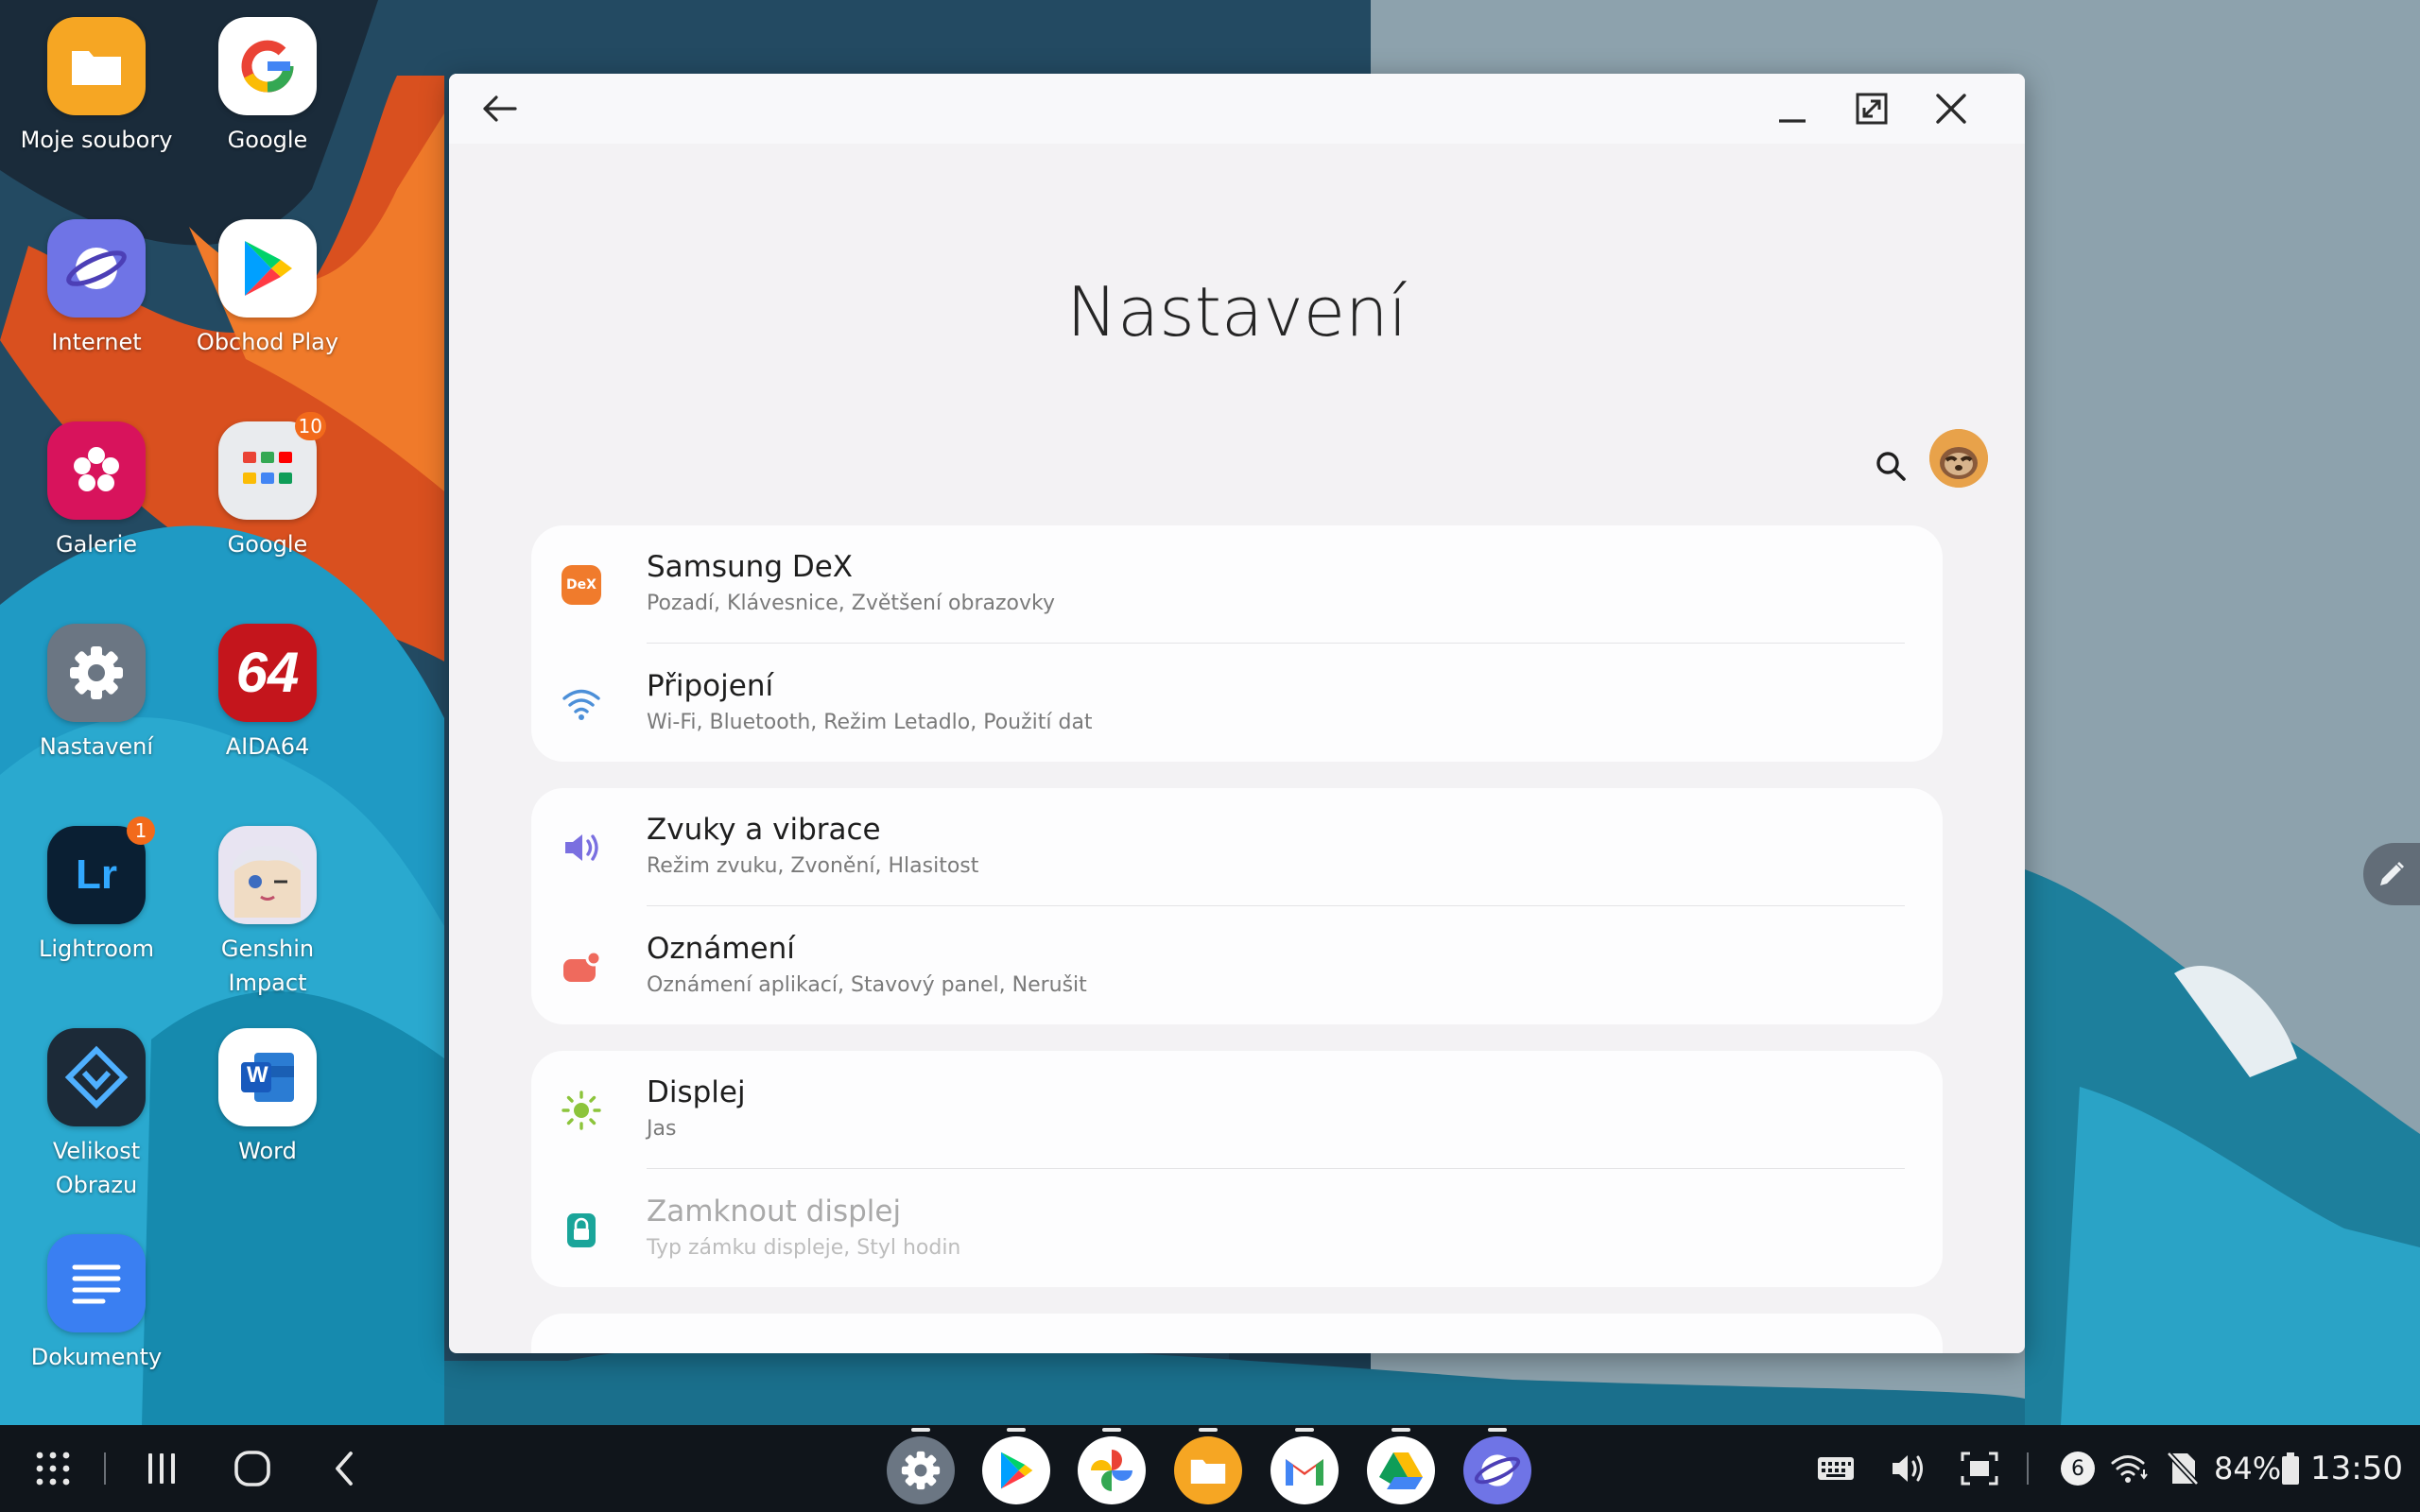 The width and height of the screenshot is (2420, 1512). Describe the element at coordinates (272, 466) in the screenshot. I see `google-folder-icon: 10` at that location.